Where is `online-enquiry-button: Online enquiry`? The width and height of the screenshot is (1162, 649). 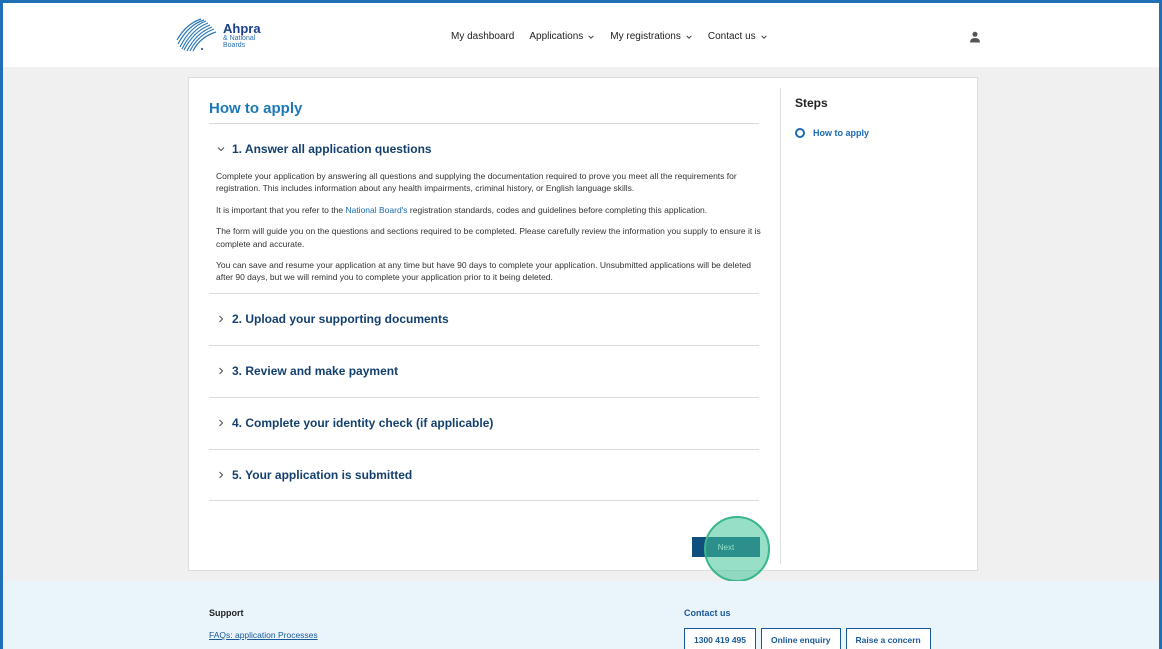
online-enquiry-button: Online enquiry is located at coordinates (801, 638).